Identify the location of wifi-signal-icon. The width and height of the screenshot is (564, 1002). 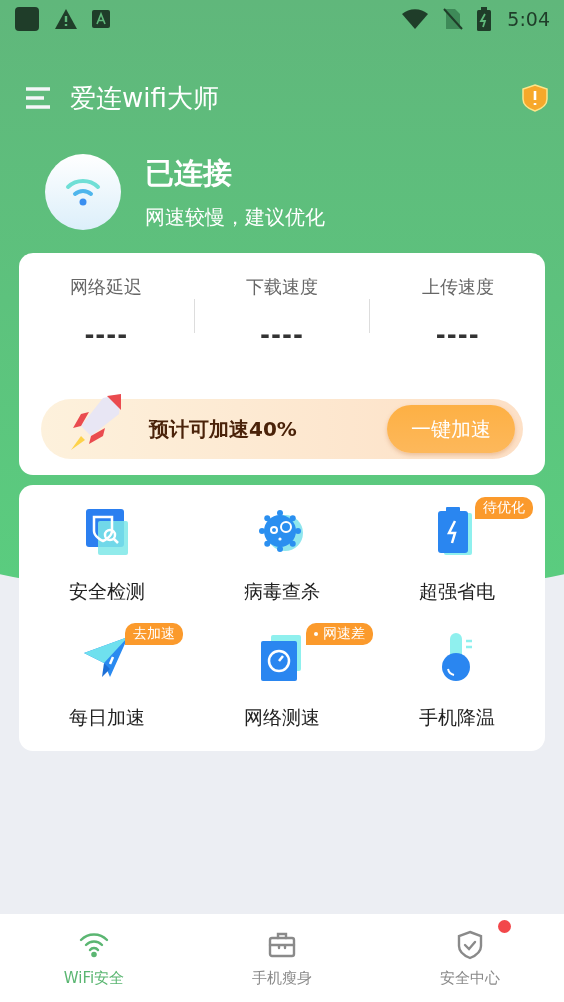
(415, 19).